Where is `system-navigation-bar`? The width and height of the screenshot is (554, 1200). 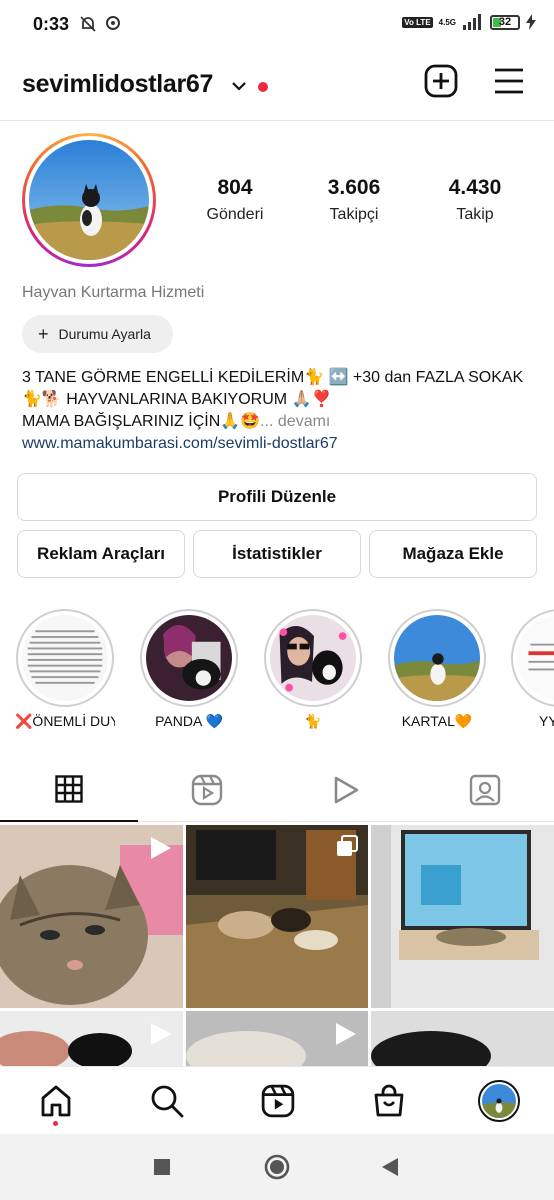 system-navigation-bar is located at coordinates (277, 1167).